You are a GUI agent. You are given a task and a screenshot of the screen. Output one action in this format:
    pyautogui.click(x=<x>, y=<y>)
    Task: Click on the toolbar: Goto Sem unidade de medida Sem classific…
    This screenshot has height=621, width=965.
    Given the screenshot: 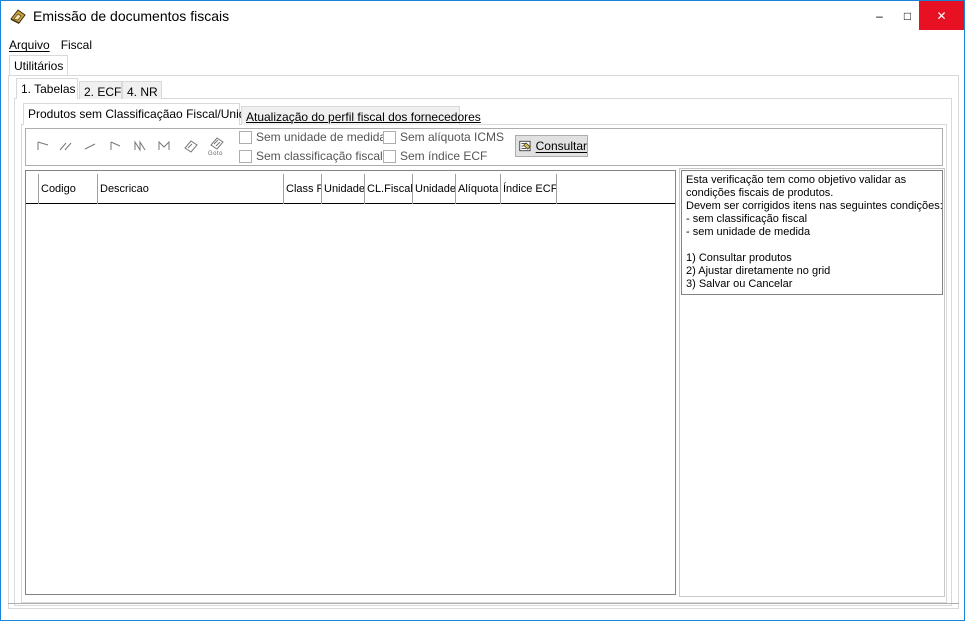 What is the action you would take?
    pyautogui.click(x=484, y=147)
    